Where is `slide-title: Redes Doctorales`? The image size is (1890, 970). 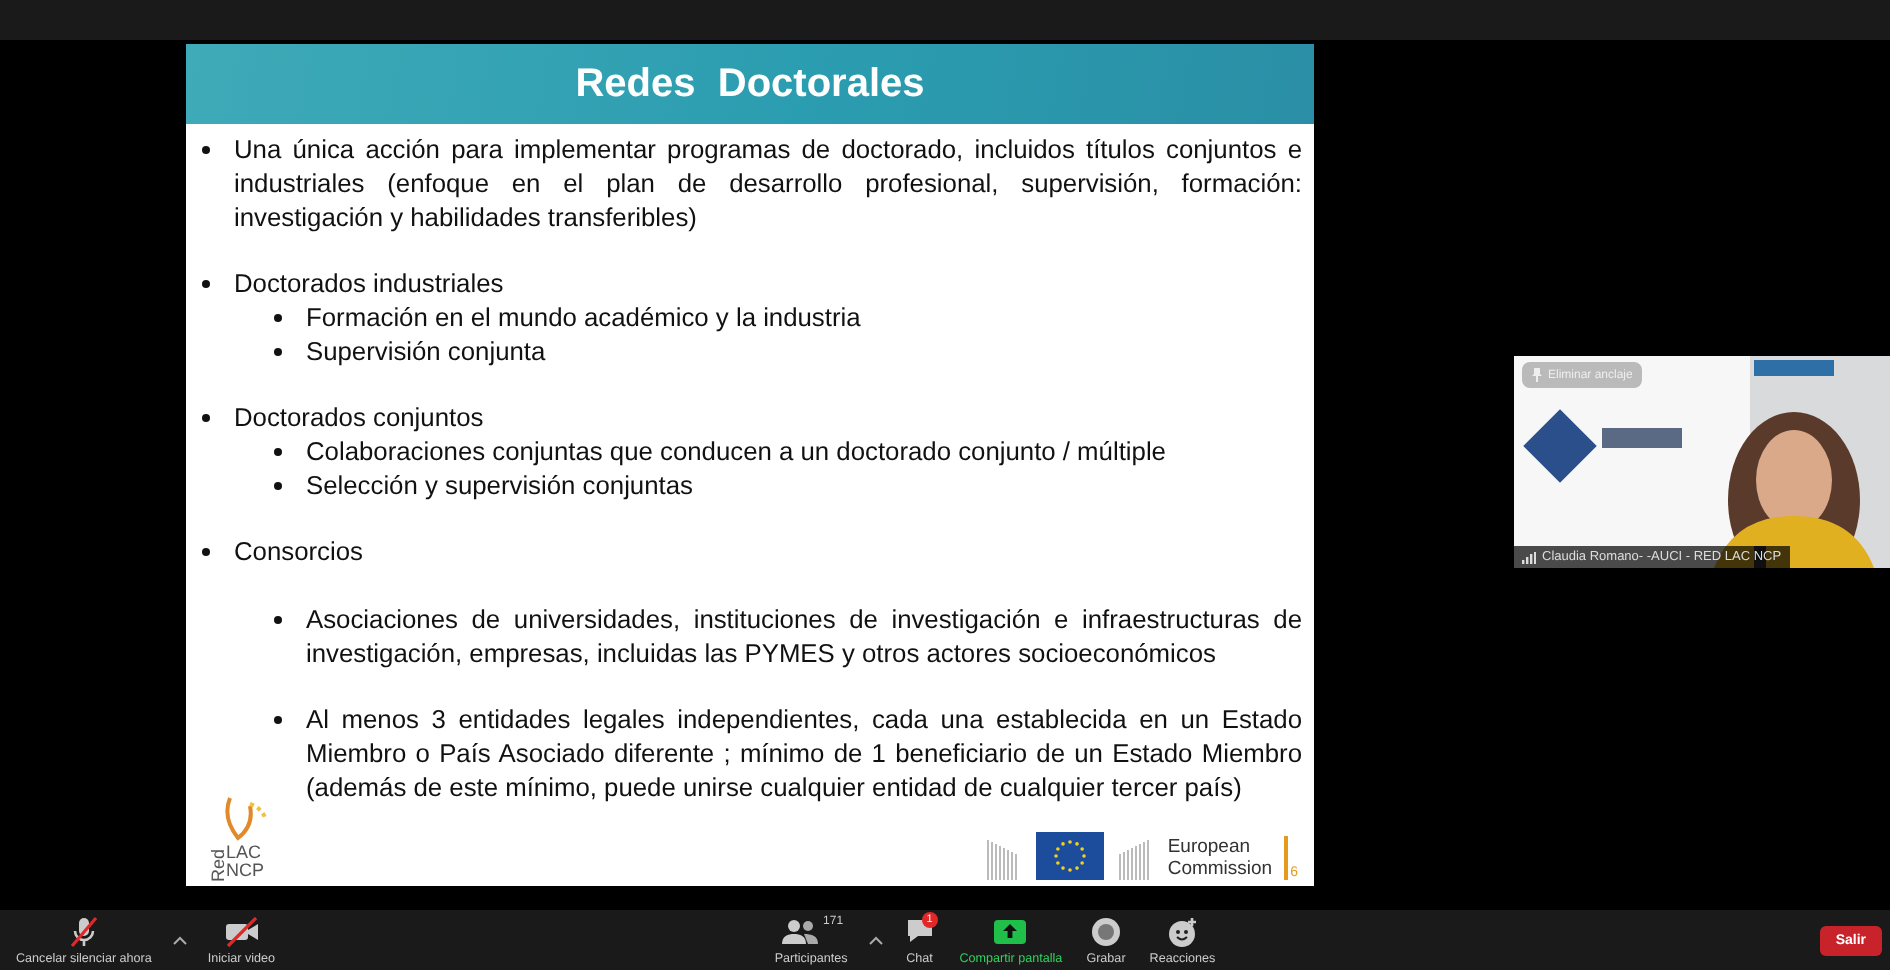 slide-title: Redes Doctorales is located at coordinates (750, 84).